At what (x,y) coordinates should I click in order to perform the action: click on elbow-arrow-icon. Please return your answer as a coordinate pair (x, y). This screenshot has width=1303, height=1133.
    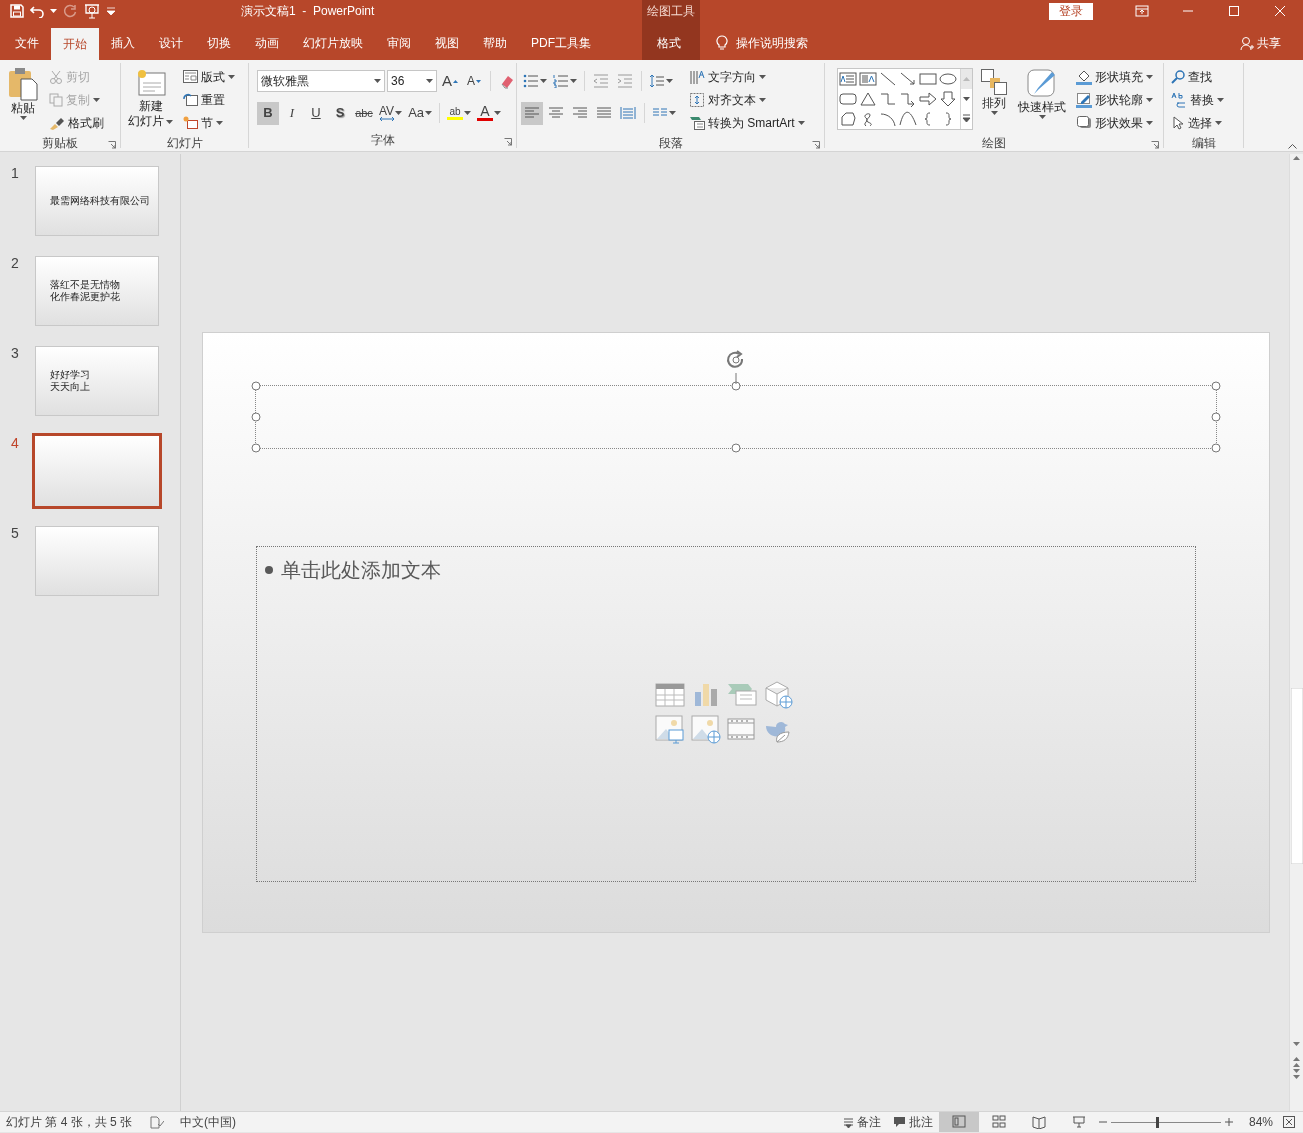
    Looking at the image, I should click on (907, 100).